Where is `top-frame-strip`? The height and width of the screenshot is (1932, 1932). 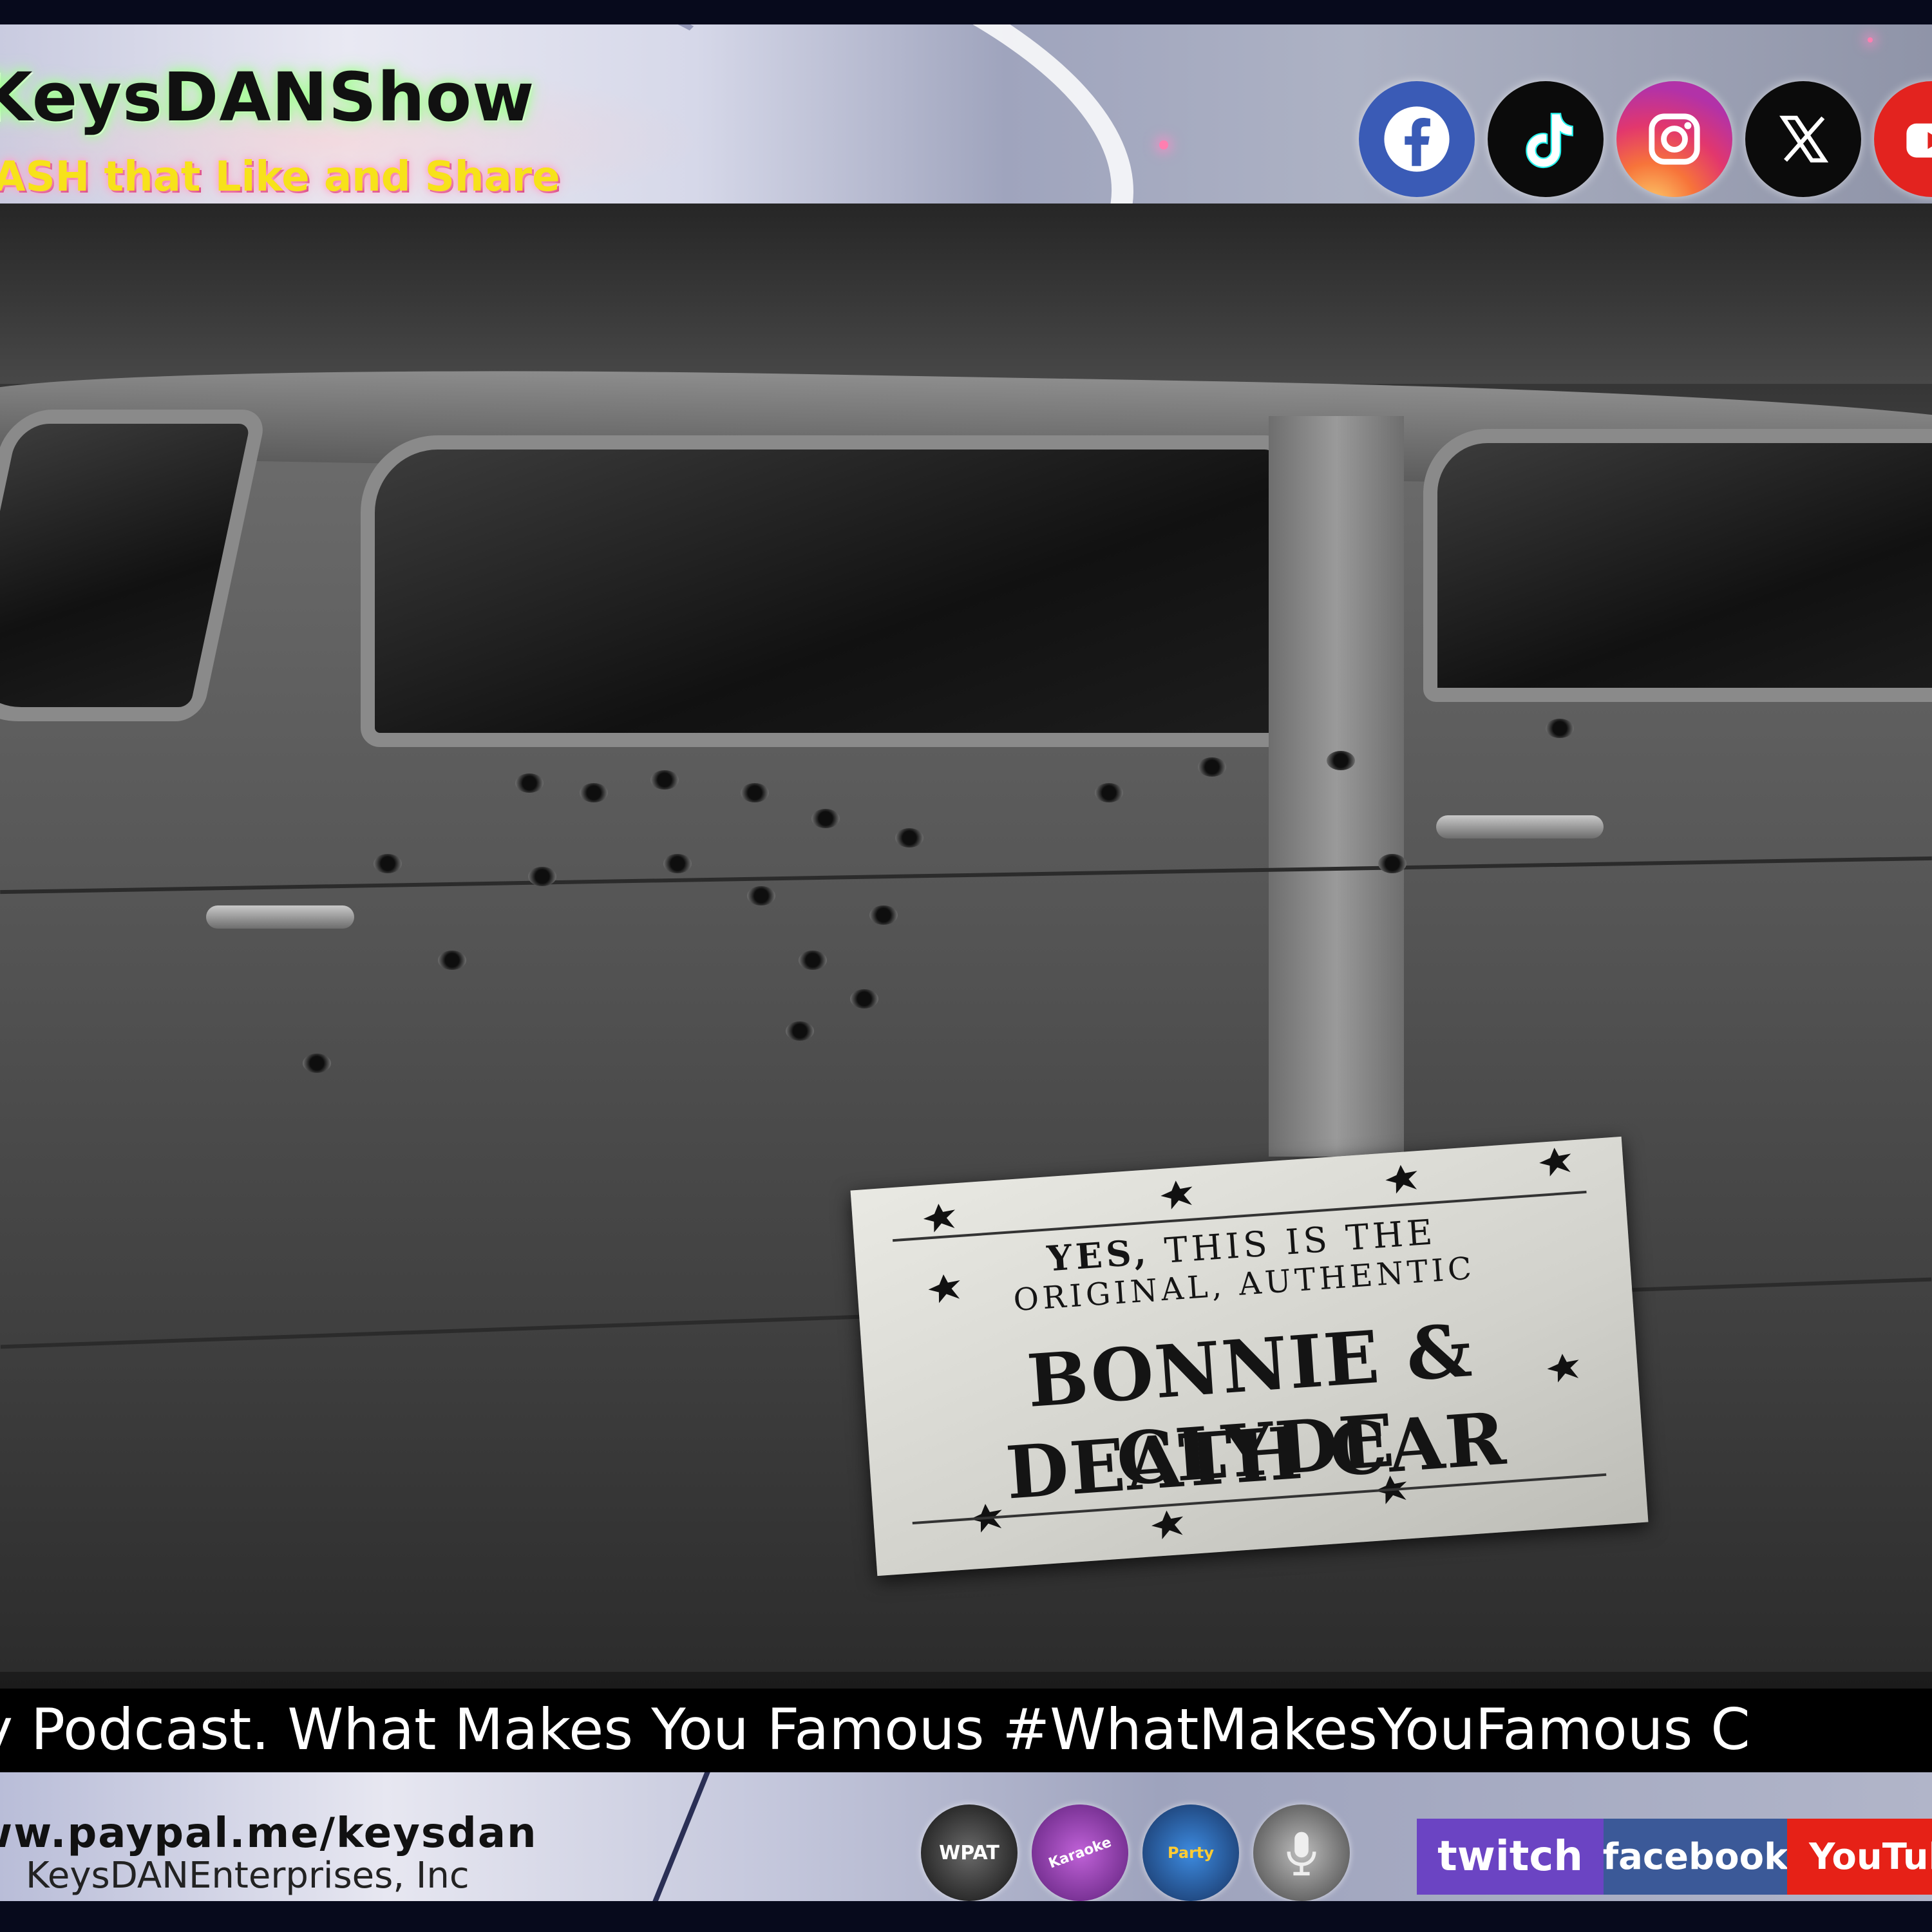 top-frame-strip is located at coordinates (966, 12).